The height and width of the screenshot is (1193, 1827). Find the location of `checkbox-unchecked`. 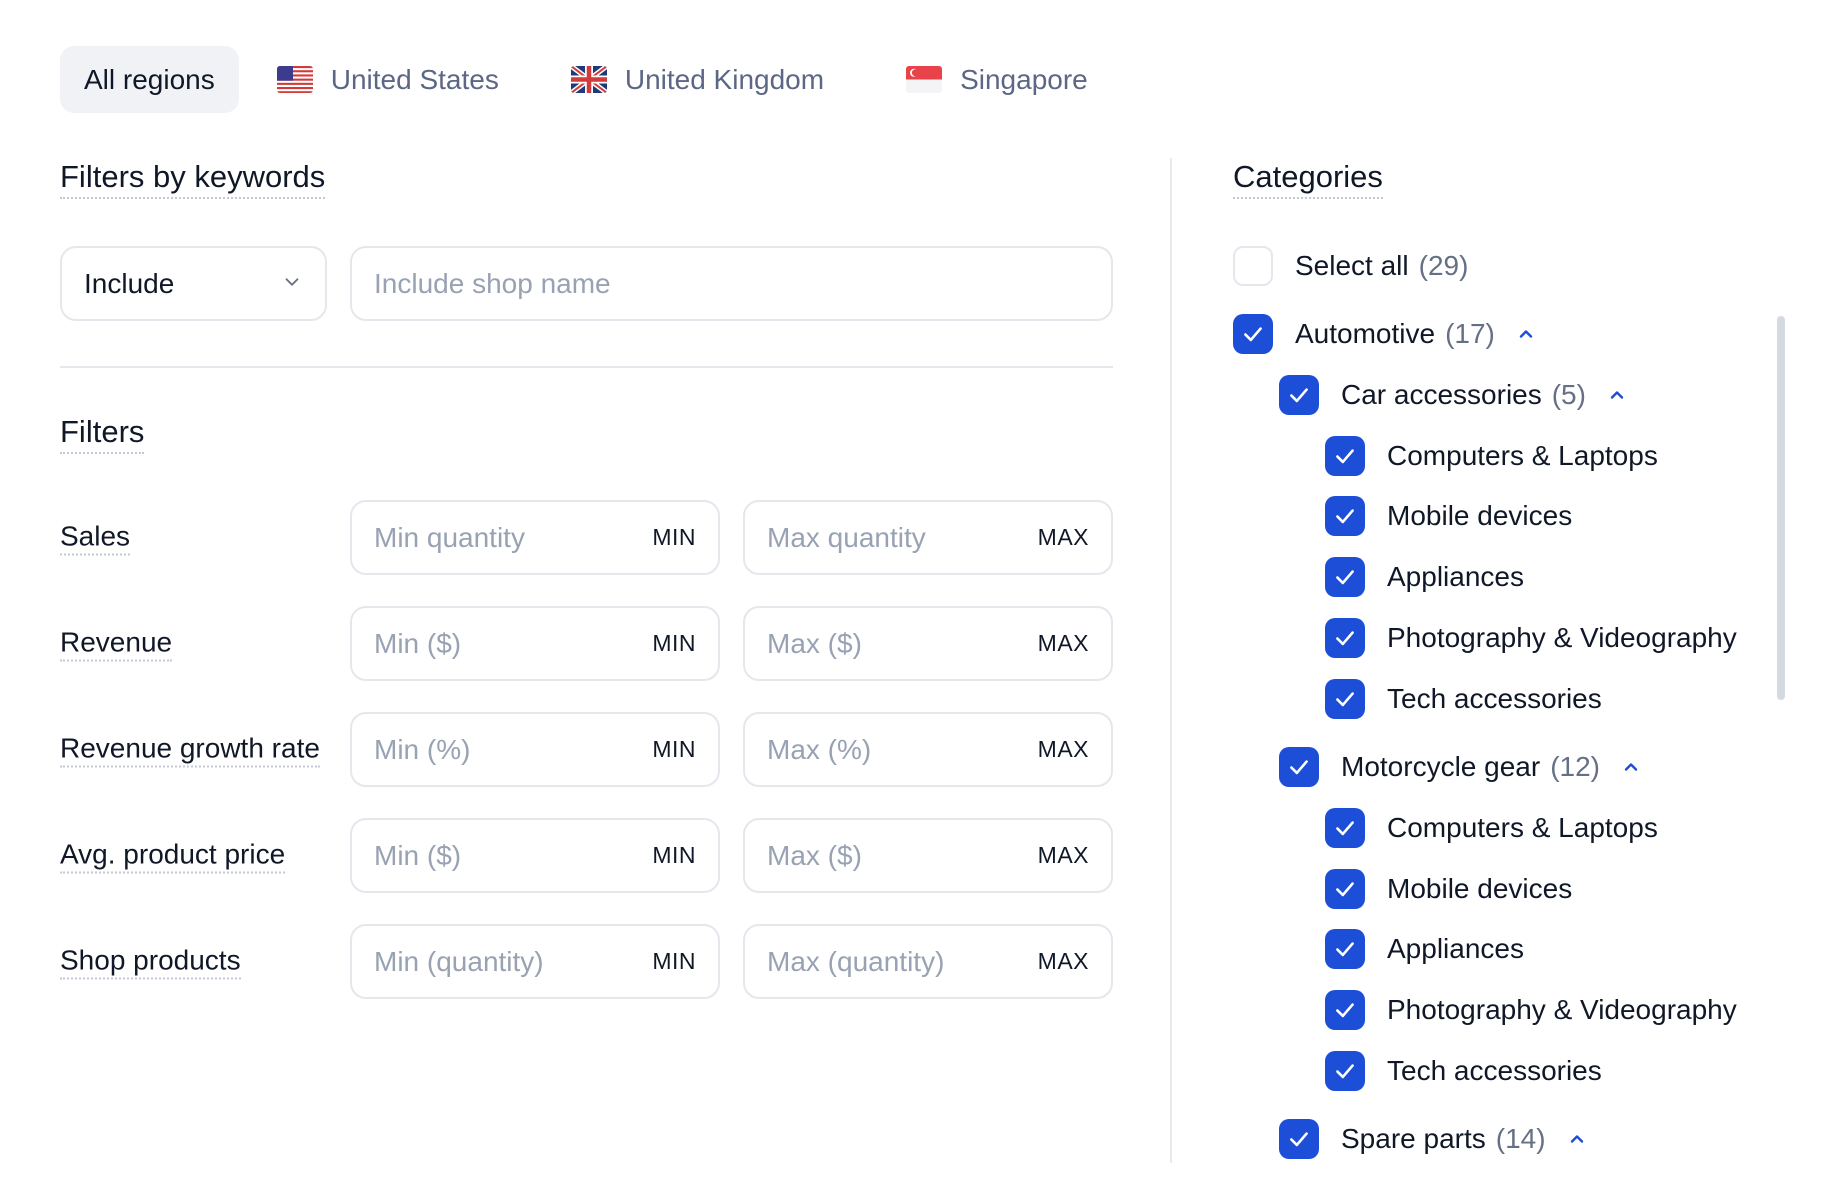

checkbox-unchecked is located at coordinates (1253, 266).